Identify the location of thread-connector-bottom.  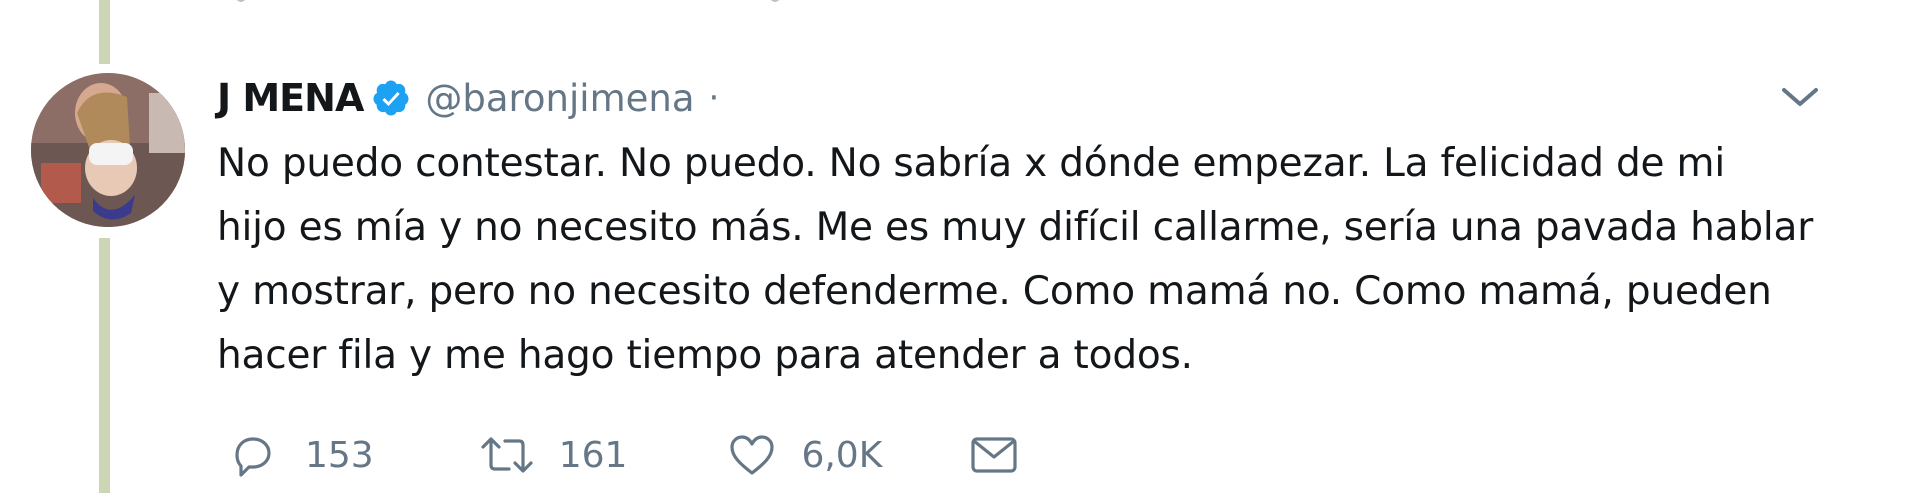
(104, 365).